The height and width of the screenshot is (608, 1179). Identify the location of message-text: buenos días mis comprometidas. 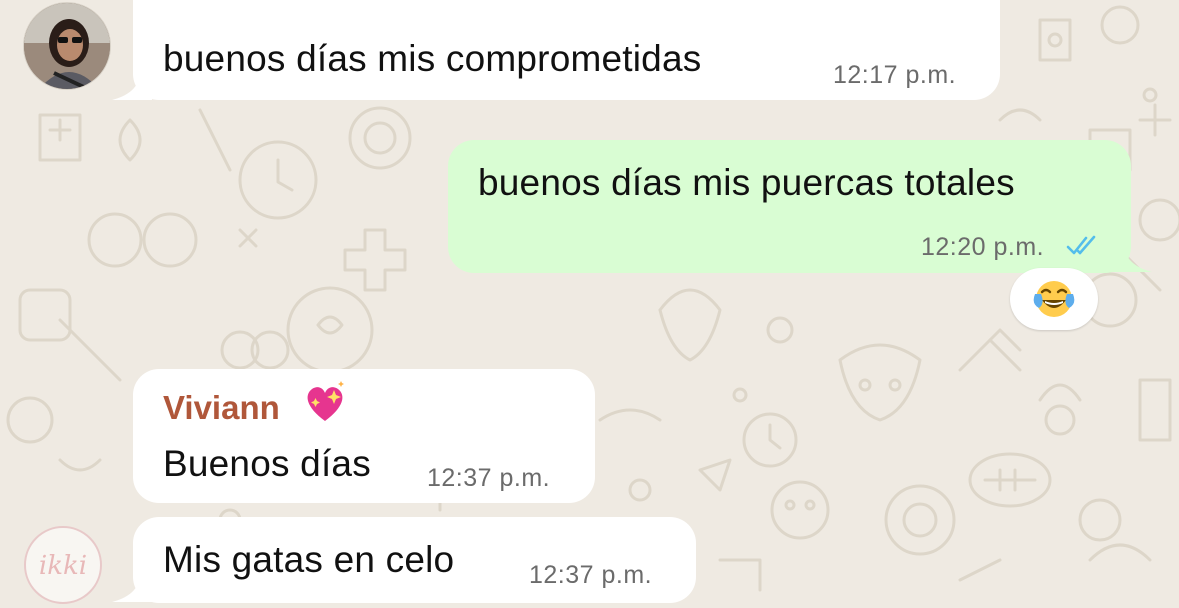
(432, 58).